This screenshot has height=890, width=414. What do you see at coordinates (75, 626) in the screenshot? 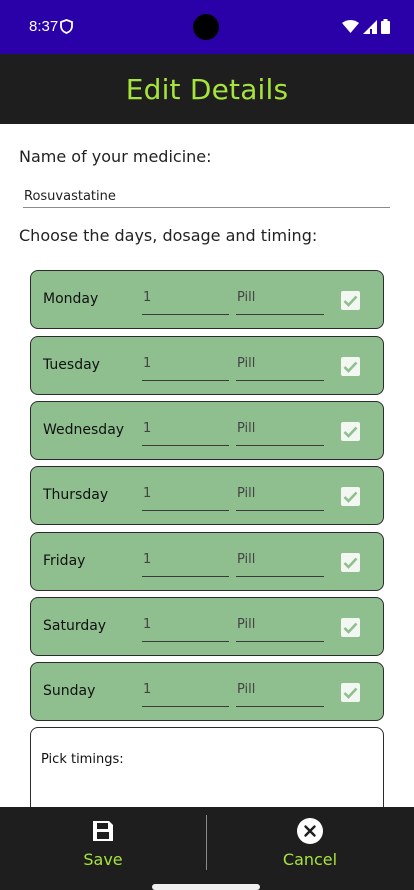
I see `day-name: Saturday` at bounding box center [75, 626].